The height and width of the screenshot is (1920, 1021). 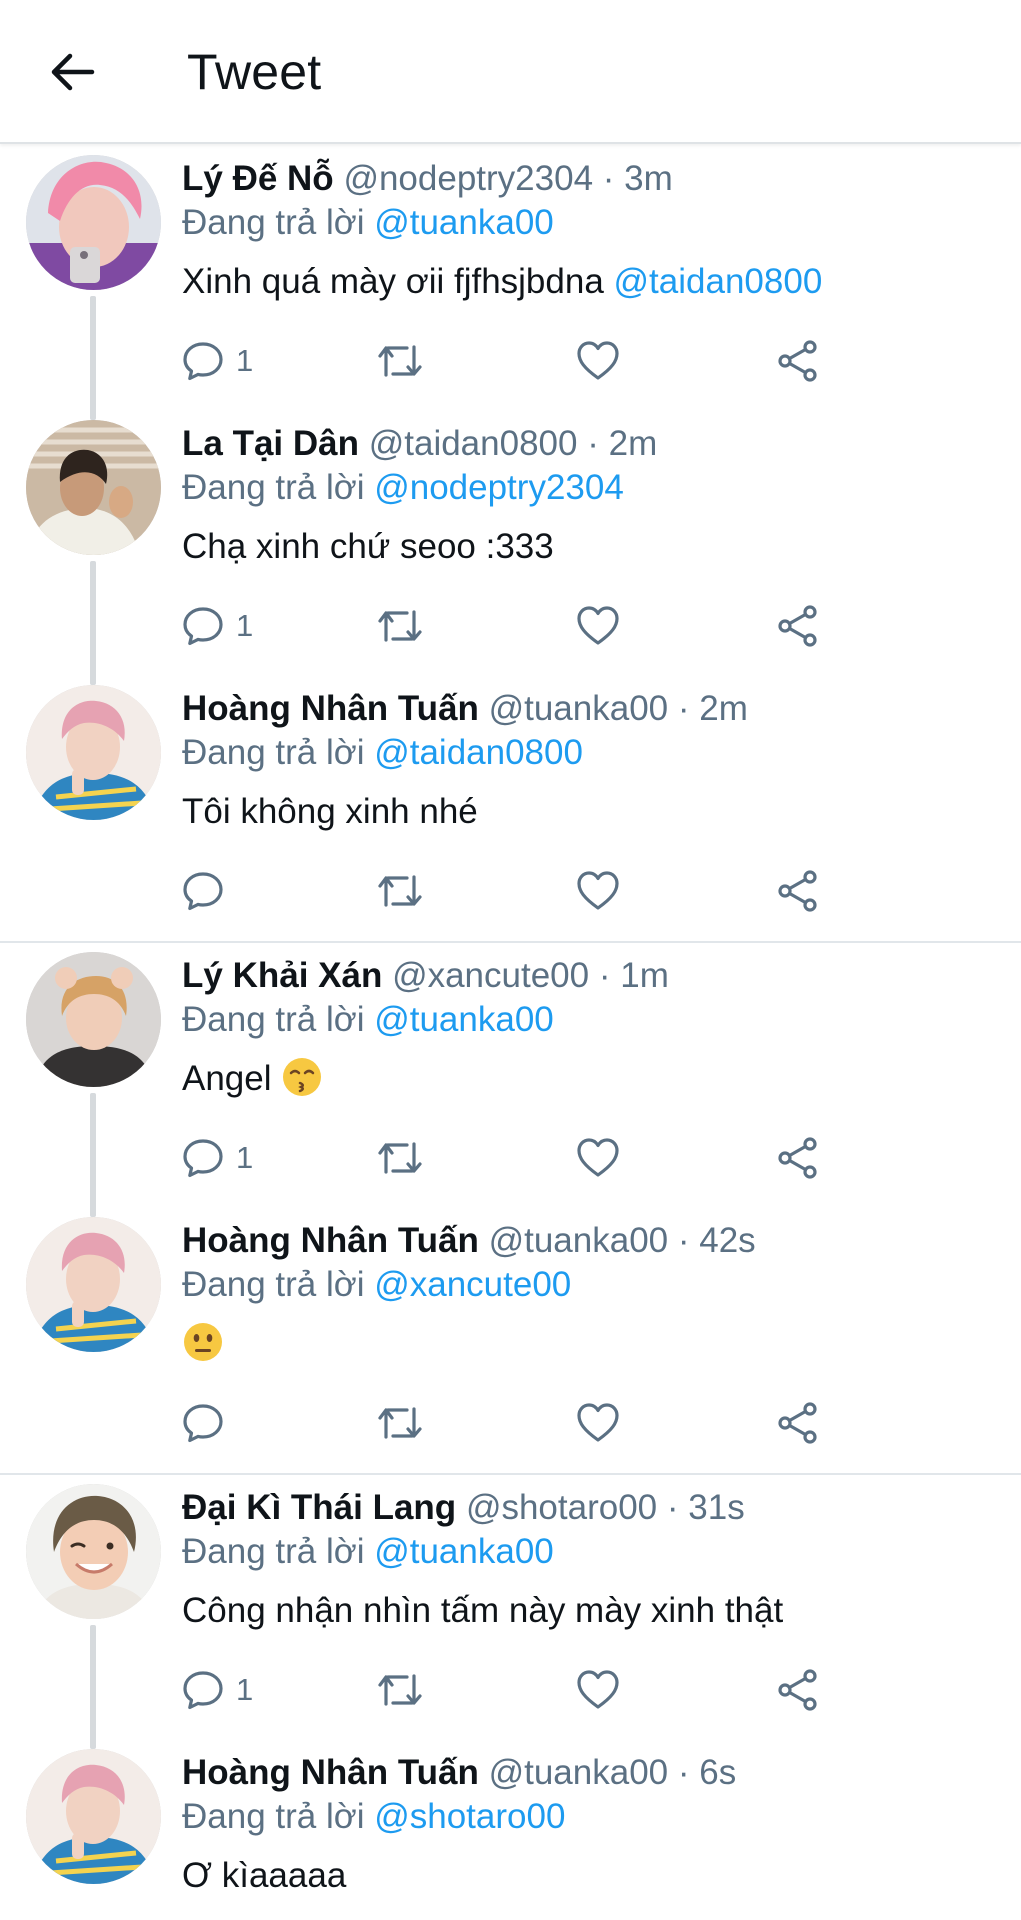 I want to click on reply-to-mention: @xancute00, so click(x=472, y=1284).